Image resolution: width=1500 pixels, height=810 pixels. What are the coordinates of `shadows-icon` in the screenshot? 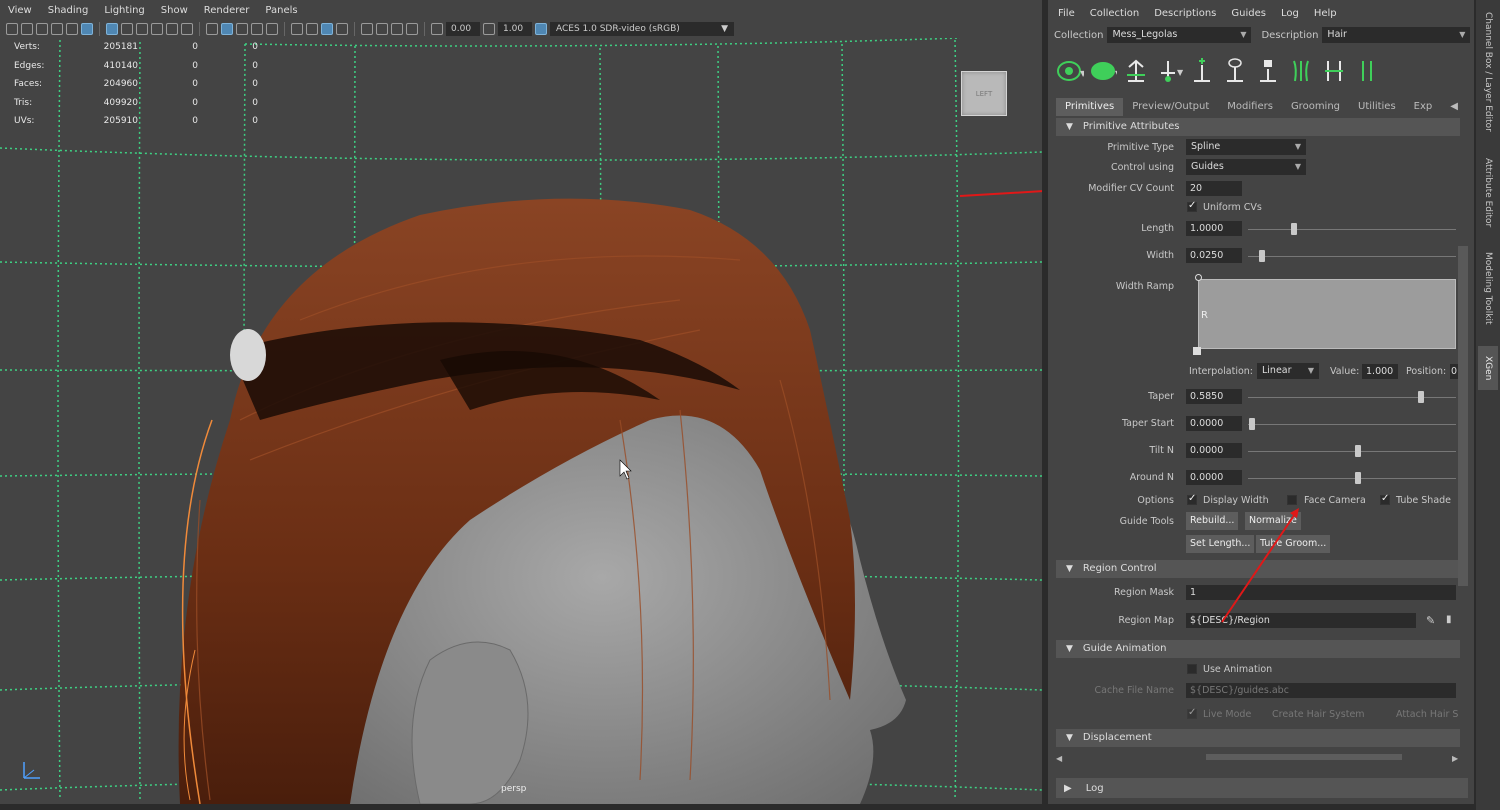 It's located at (297, 29).